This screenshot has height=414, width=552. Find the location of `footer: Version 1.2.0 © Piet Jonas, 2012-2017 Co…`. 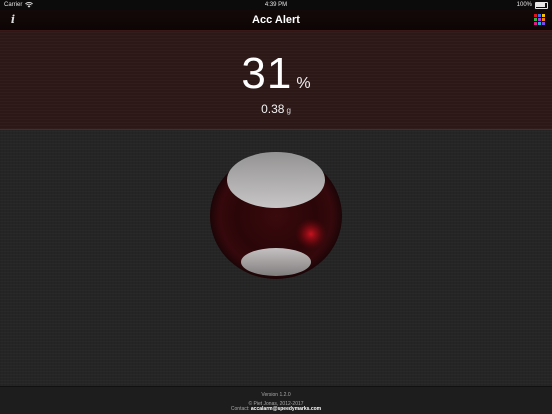

footer: Version 1.2.0 © Piet Jonas, 2012-2017 Co… is located at coordinates (276, 400).